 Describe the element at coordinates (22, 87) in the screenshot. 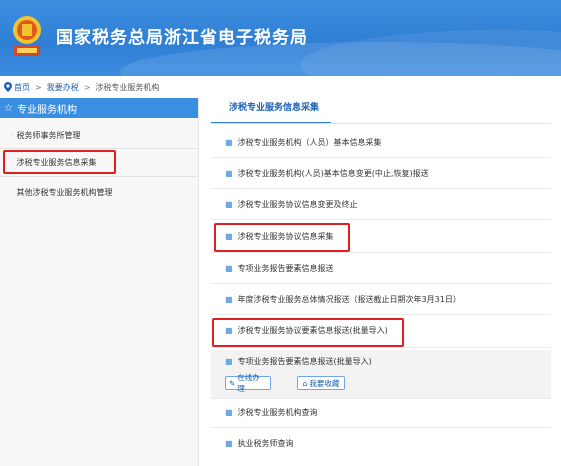

I see `breadcrumb-home-link: 首页` at that location.